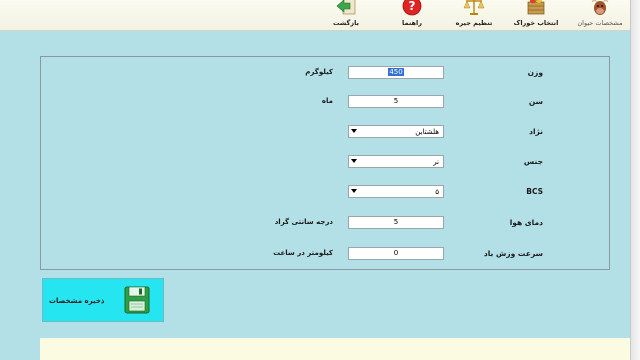 This screenshot has width=640, height=360. Describe the element at coordinates (325, 193) in the screenshot. I see `bcs-row: ۵ BCS` at that location.